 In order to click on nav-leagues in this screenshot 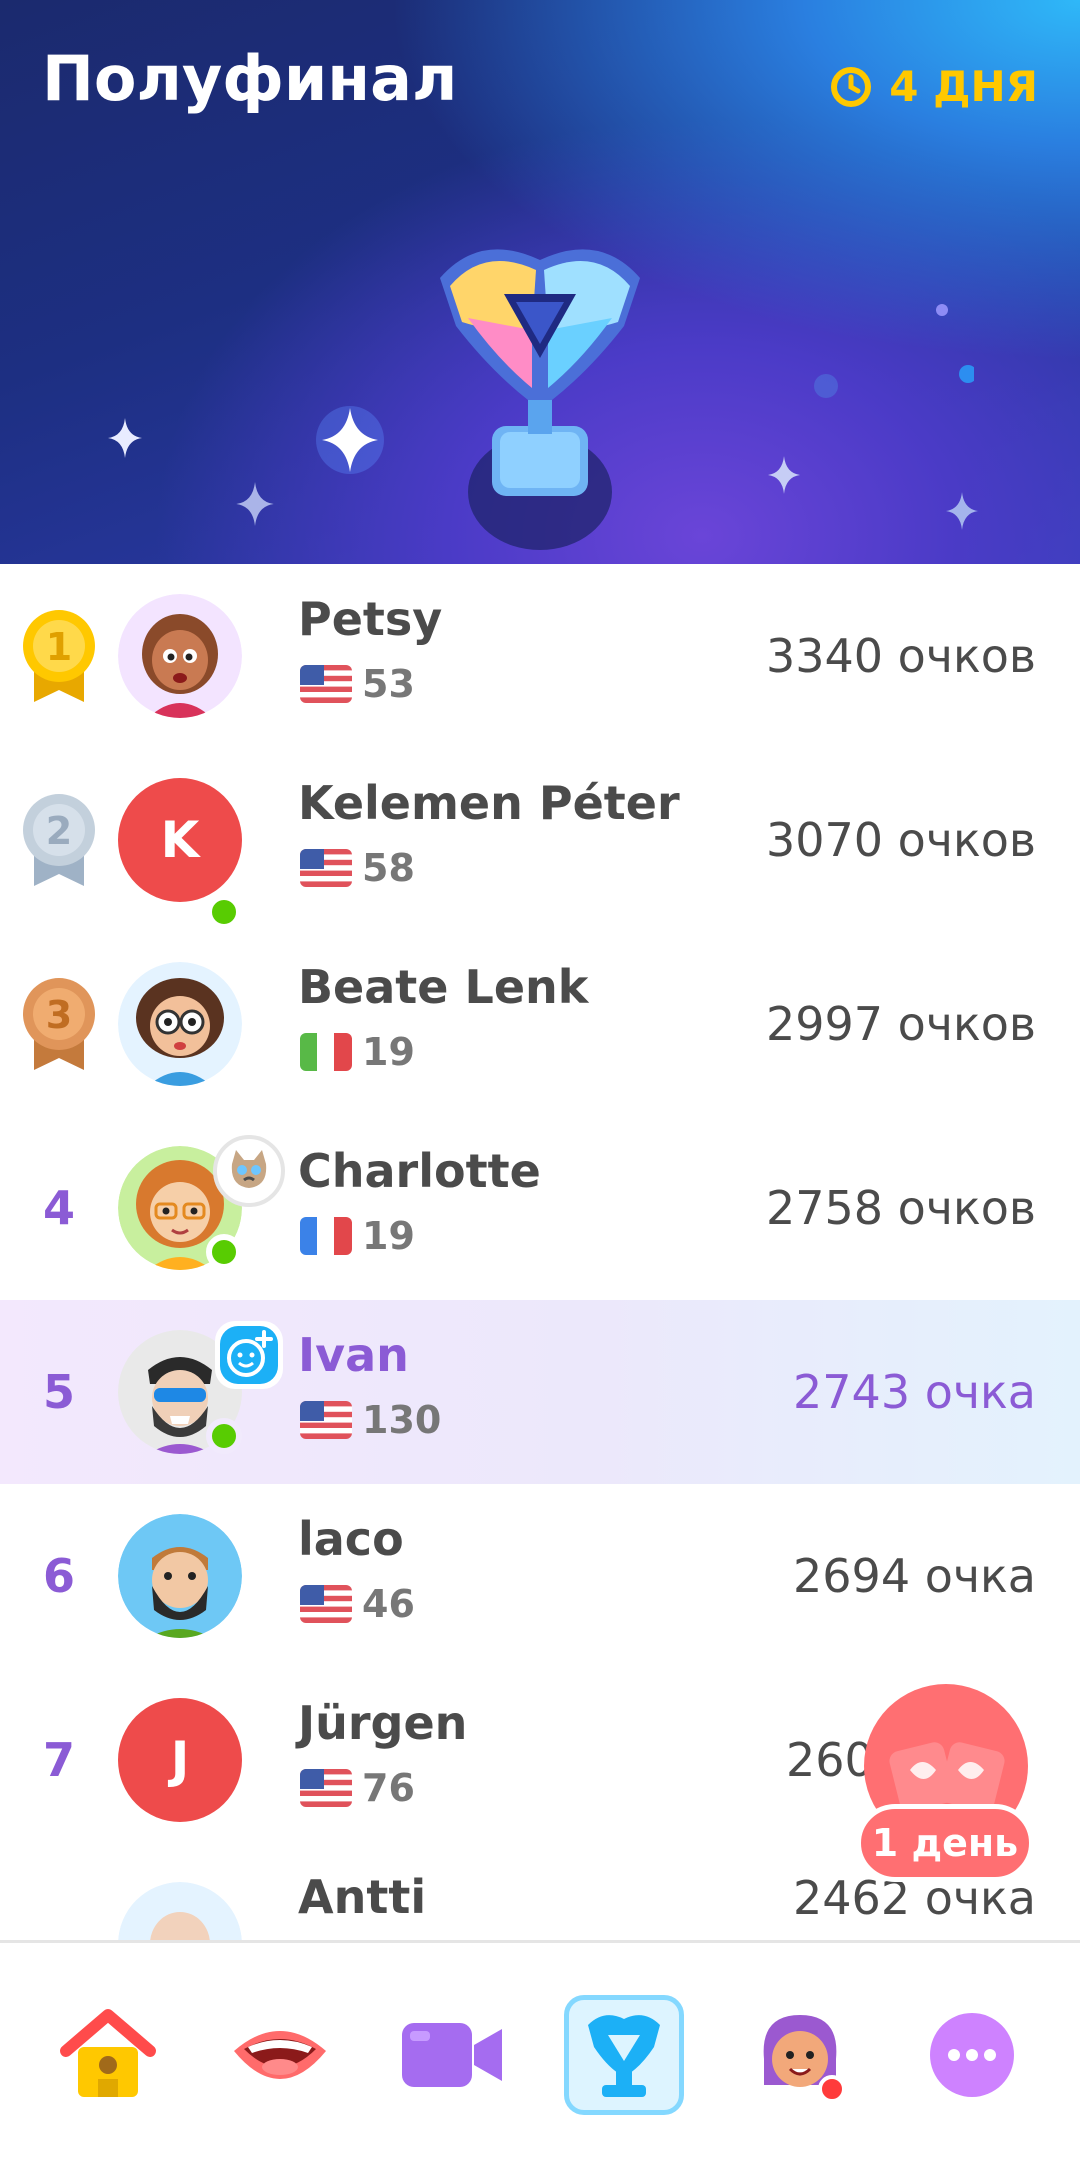, I will do `click(624, 2055)`.